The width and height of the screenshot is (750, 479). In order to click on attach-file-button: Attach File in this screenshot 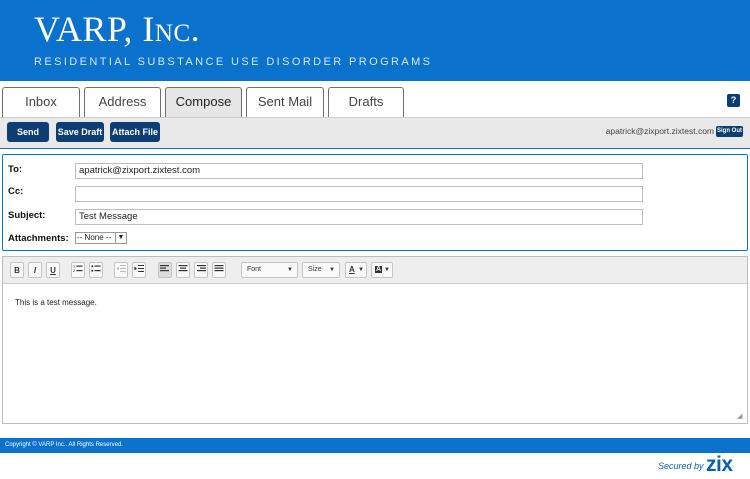, I will do `click(135, 132)`.